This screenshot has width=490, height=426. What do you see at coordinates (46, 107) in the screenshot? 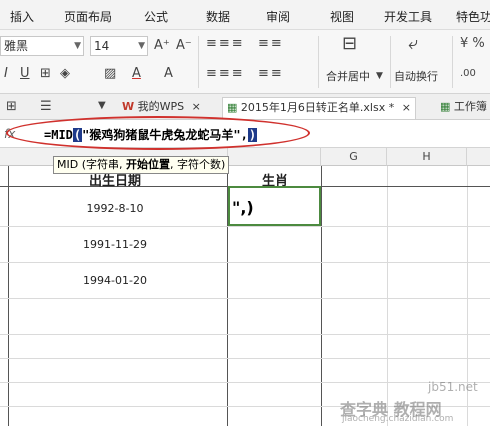
I see `menu-icon: ☰` at bounding box center [46, 107].